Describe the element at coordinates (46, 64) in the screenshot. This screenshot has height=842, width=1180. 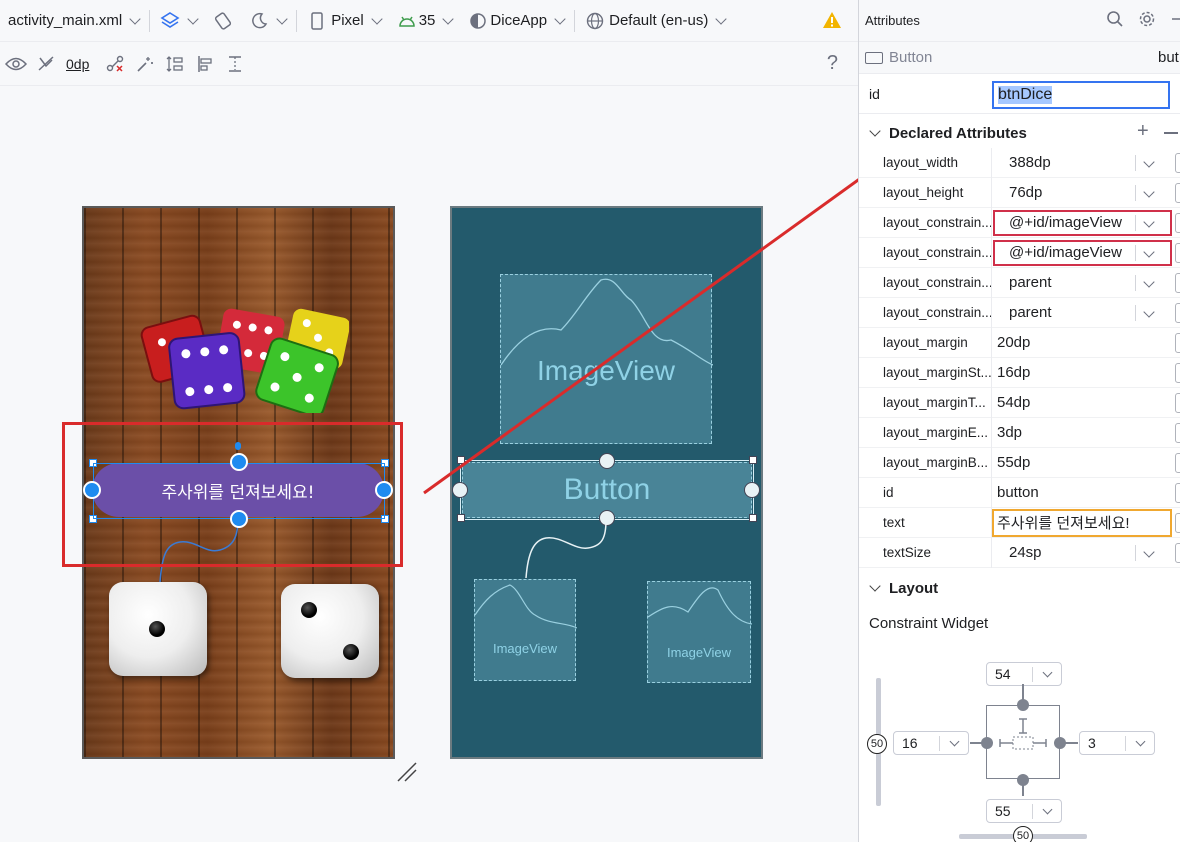
I see `autoconnect-icon` at that location.